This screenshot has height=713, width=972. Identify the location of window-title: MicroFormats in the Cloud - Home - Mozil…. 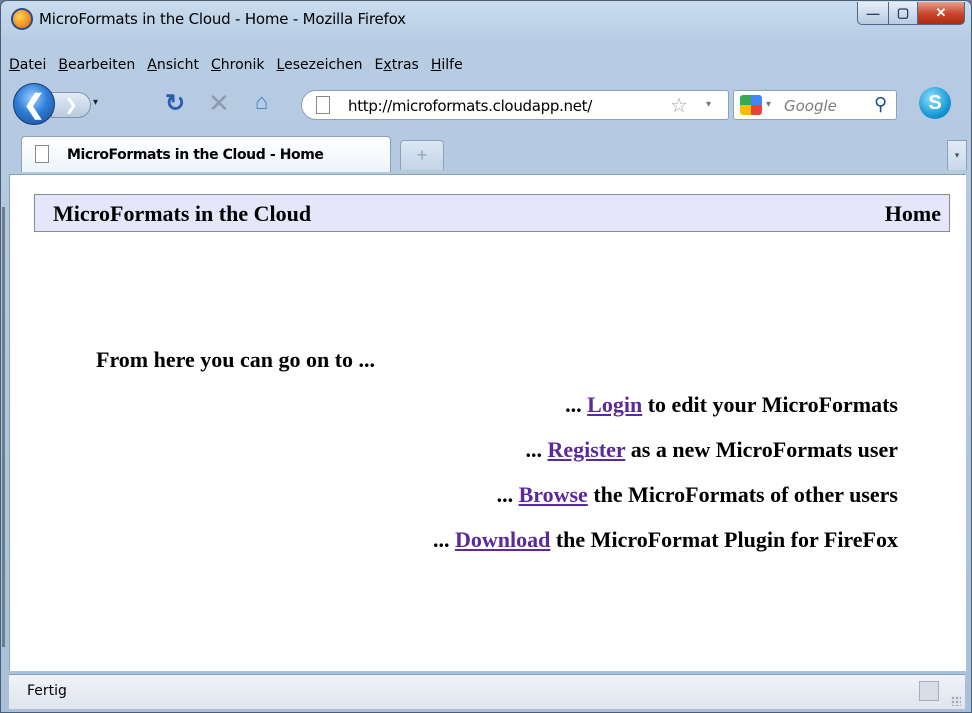
(222, 19).